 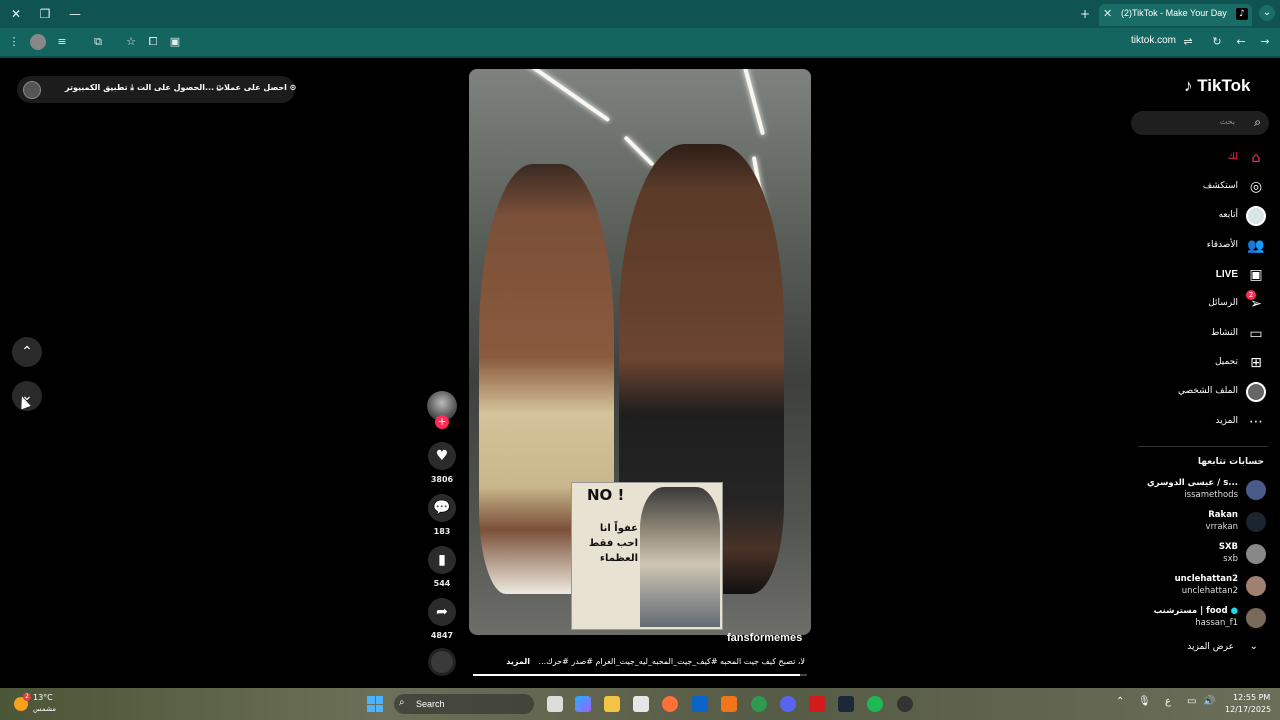 I want to click on more-icon: ⋯, so click(x=1256, y=422).